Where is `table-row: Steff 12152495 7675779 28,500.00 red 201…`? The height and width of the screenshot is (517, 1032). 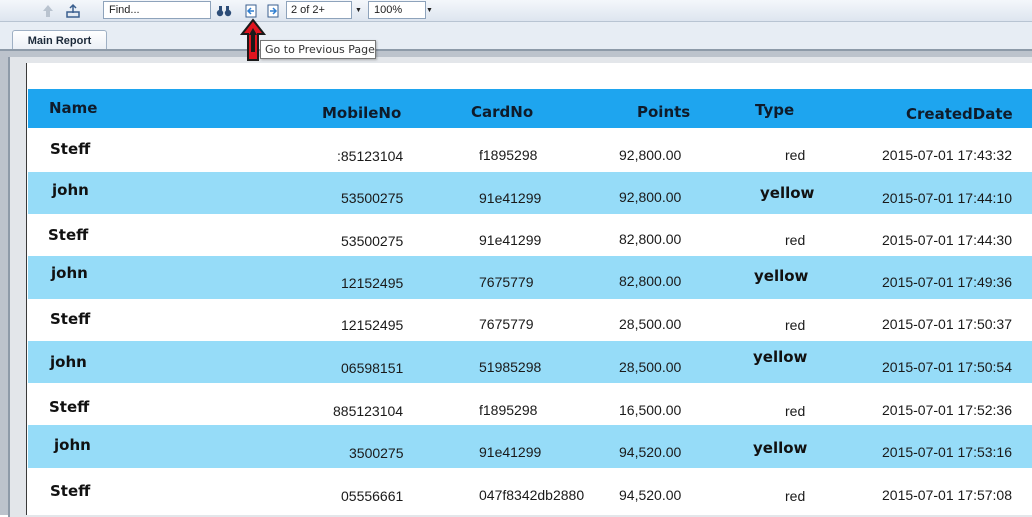
table-row: Steff 12152495 7675779 28,500.00 red 201… is located at coordinates (530, 320).